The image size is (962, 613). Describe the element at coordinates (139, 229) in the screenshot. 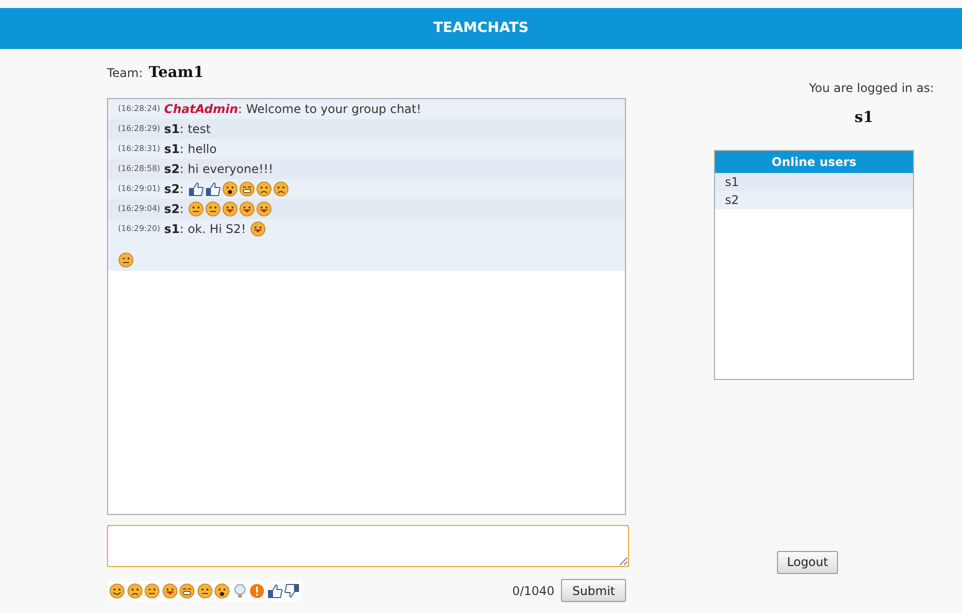

I see `message-time: (16:29:20)` at that location.